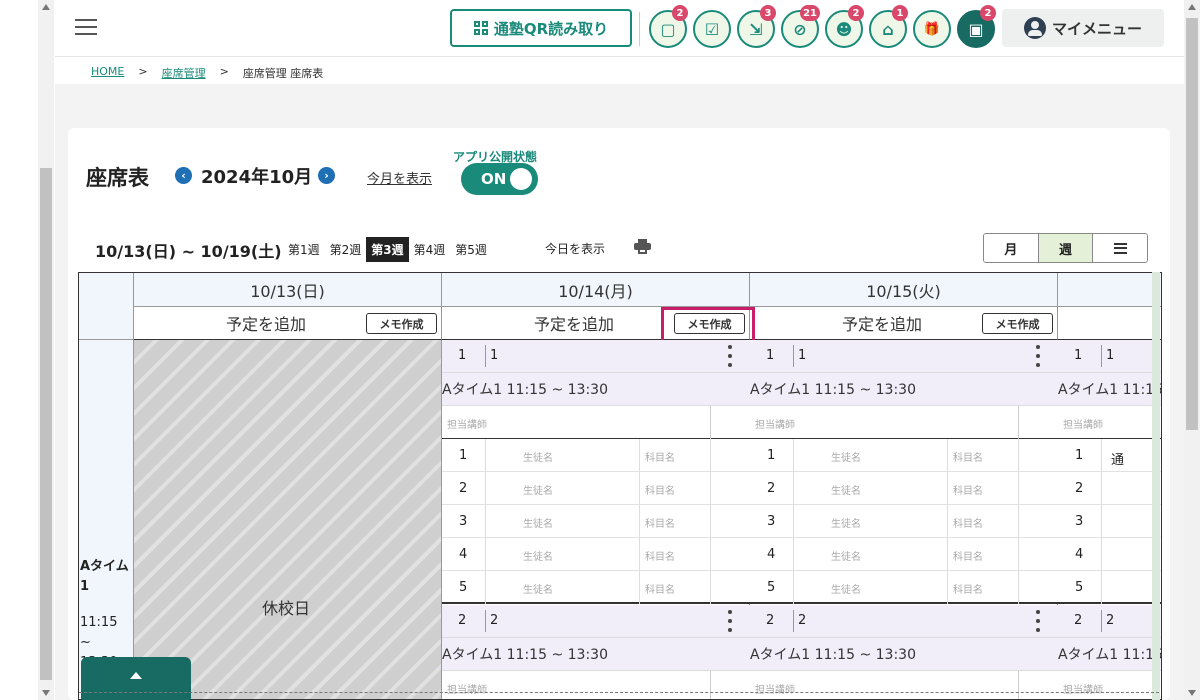 The height and width of the screenshot is (700, 1200). I want to click on bank-icon: ⌂, so click(888, 29).